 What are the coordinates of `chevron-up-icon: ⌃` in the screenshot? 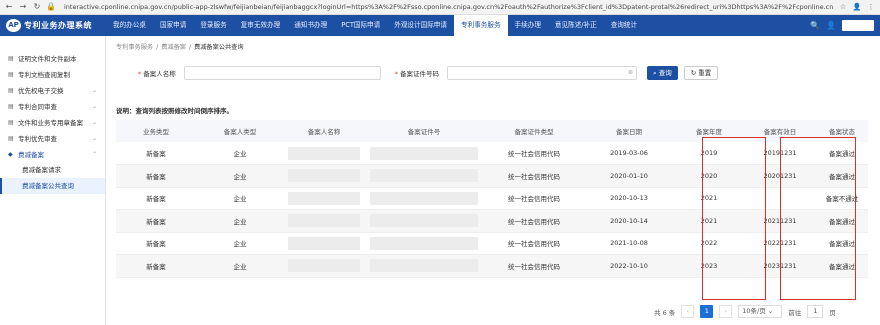 It's located at (94, 154).